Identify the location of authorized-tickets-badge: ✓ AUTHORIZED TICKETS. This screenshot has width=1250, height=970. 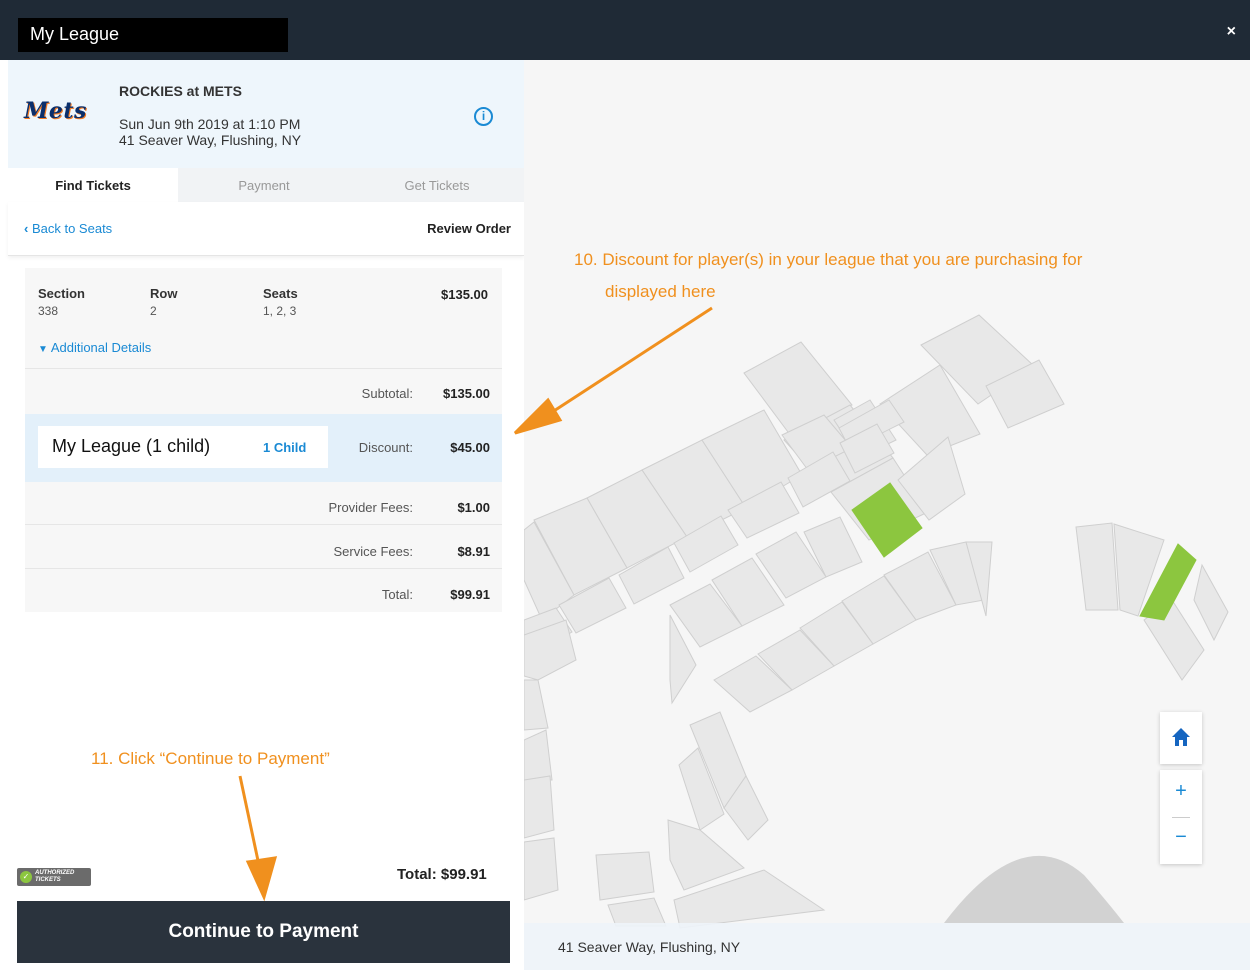
(54, 877).